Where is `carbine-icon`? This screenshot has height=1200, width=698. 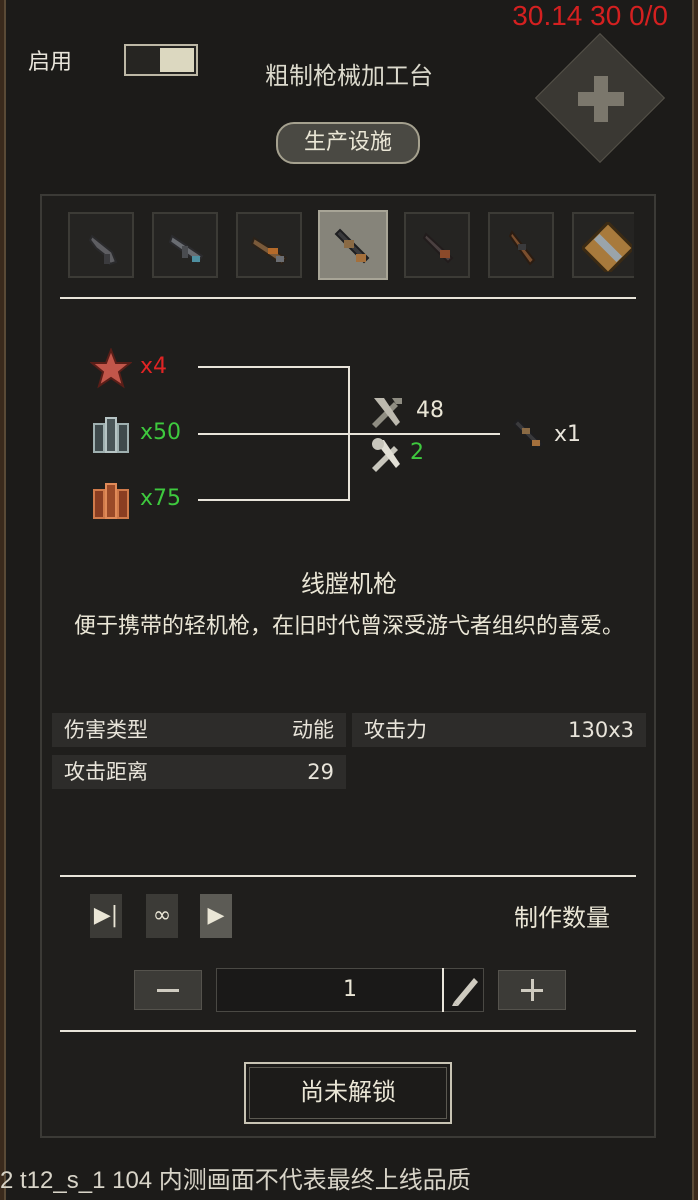 carbine-icon is located at coordinates (522, 248).